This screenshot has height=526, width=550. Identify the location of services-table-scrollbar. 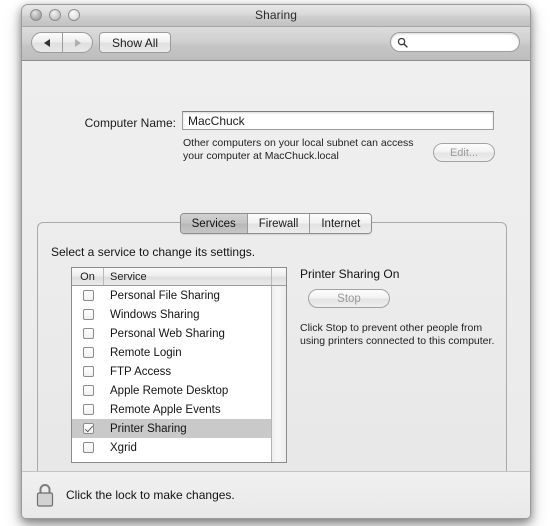
(278, 374).